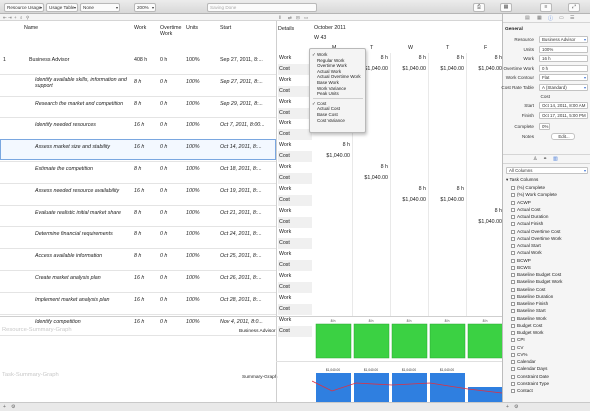 The image size is (590, 411). I want to click on column-checkbox-item: Baseline Start, so click(528, 311).